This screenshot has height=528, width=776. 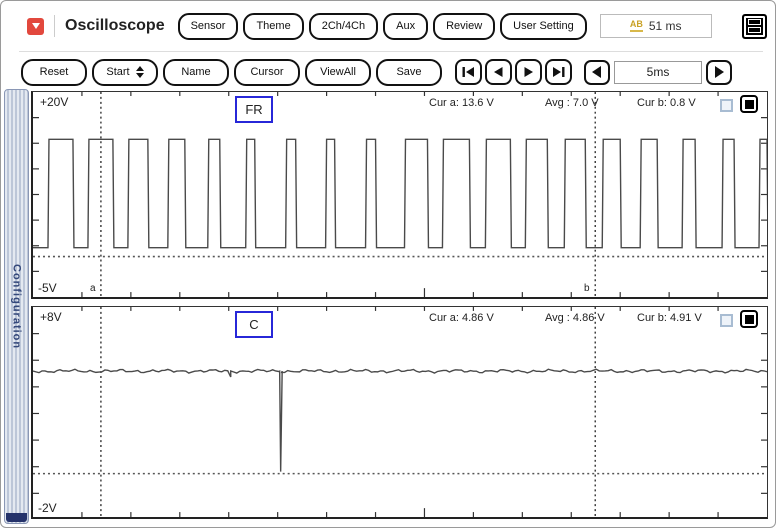 I want to click on step-forward-icon, so click(x=528, y=72).